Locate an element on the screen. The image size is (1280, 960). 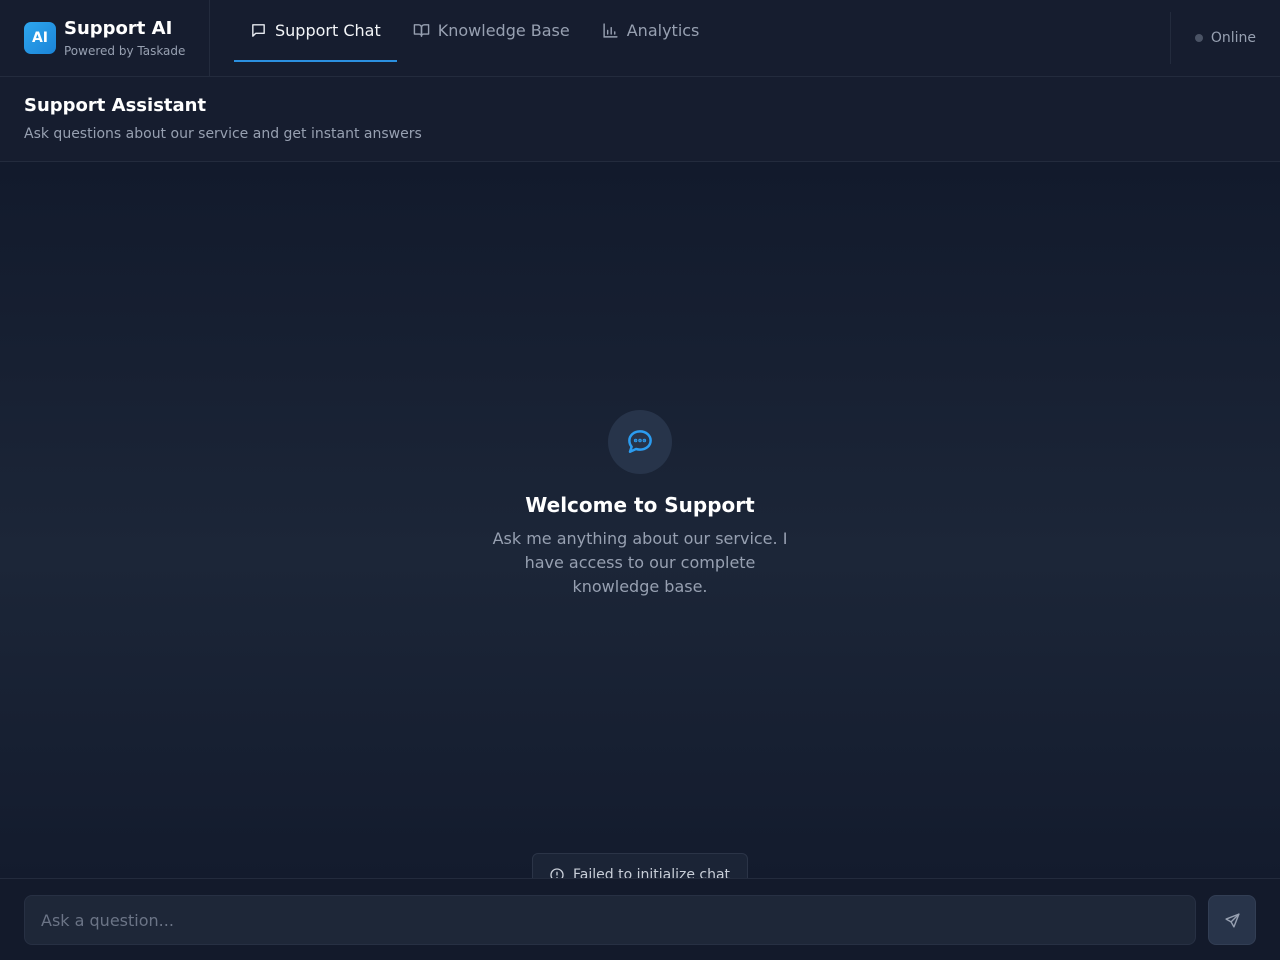
tab-label: Knowledge Base is located at coordinates (503, 30).